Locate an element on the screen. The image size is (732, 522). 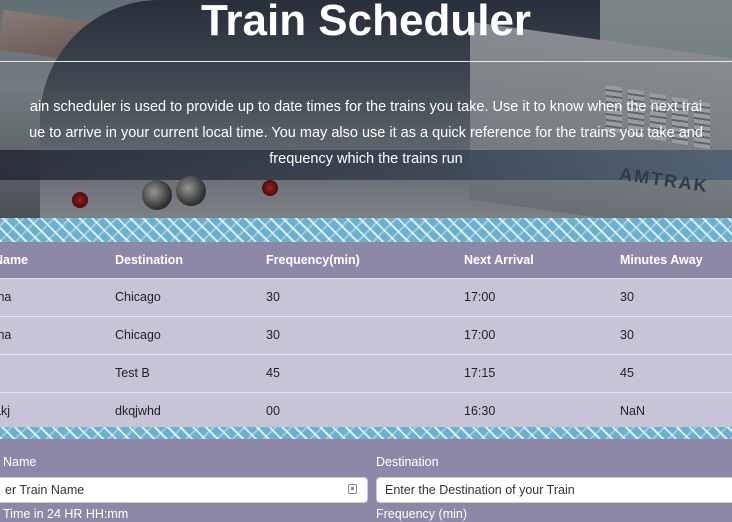
header-minutes-away: Minutes Away is located at coordinates (661, 260).